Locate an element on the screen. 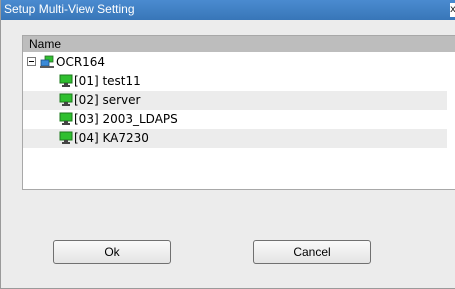 This screenshot has width=455, height=289. tree-item-row: [03] 2003_LDAPS is located at coordinates (235, 119).